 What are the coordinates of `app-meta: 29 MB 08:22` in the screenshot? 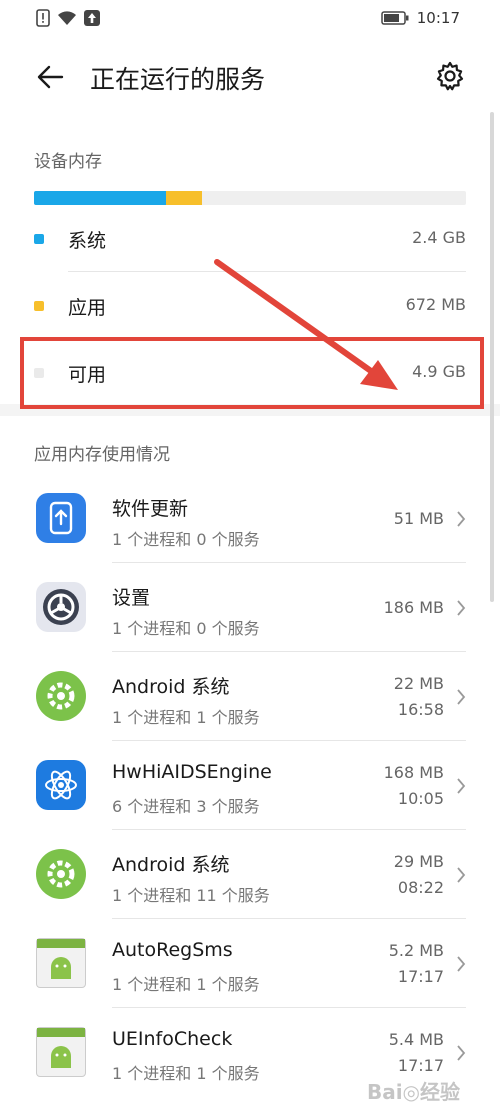 It's located at (419, 875).